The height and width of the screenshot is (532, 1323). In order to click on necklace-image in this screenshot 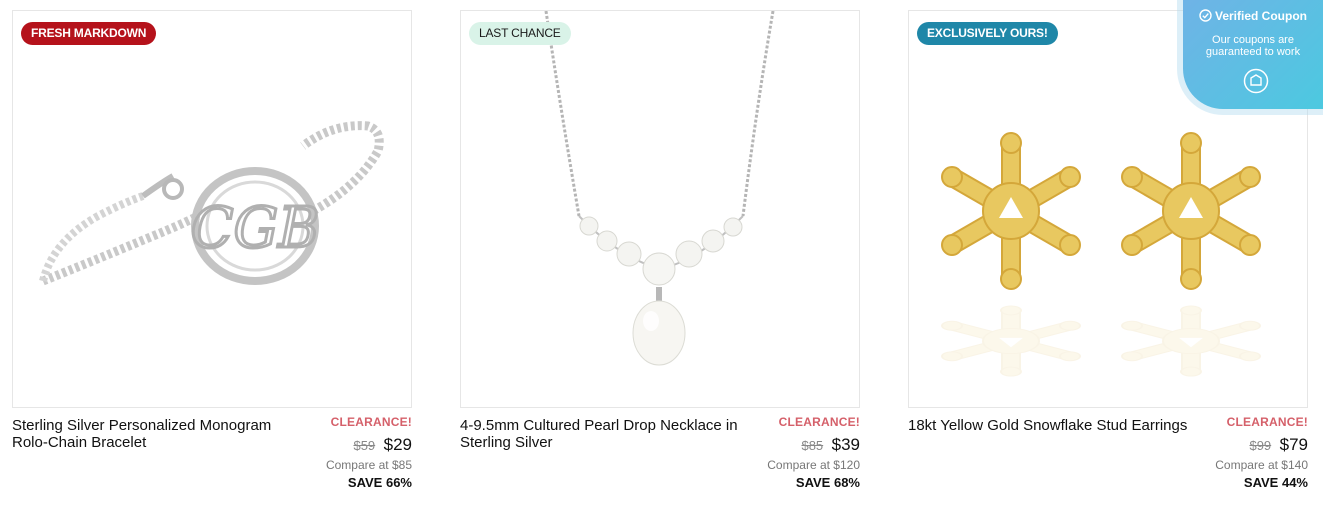, I will do `click(659, 188)`.